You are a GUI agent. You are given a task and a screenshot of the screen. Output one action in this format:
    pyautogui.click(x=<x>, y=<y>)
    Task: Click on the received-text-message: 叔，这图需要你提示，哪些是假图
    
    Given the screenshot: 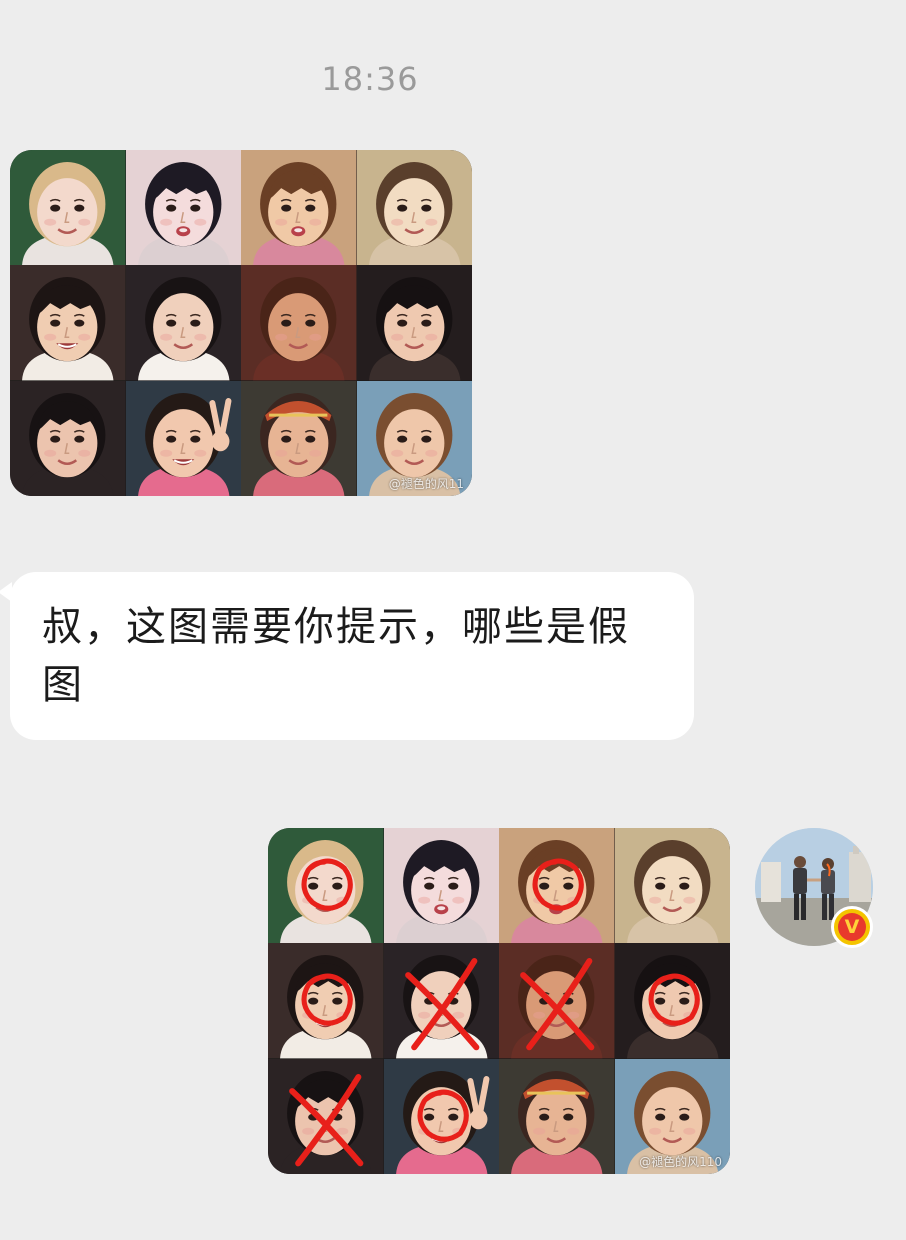 What is the action you would take?
    pyautogui.click(x=352, y=656)
    